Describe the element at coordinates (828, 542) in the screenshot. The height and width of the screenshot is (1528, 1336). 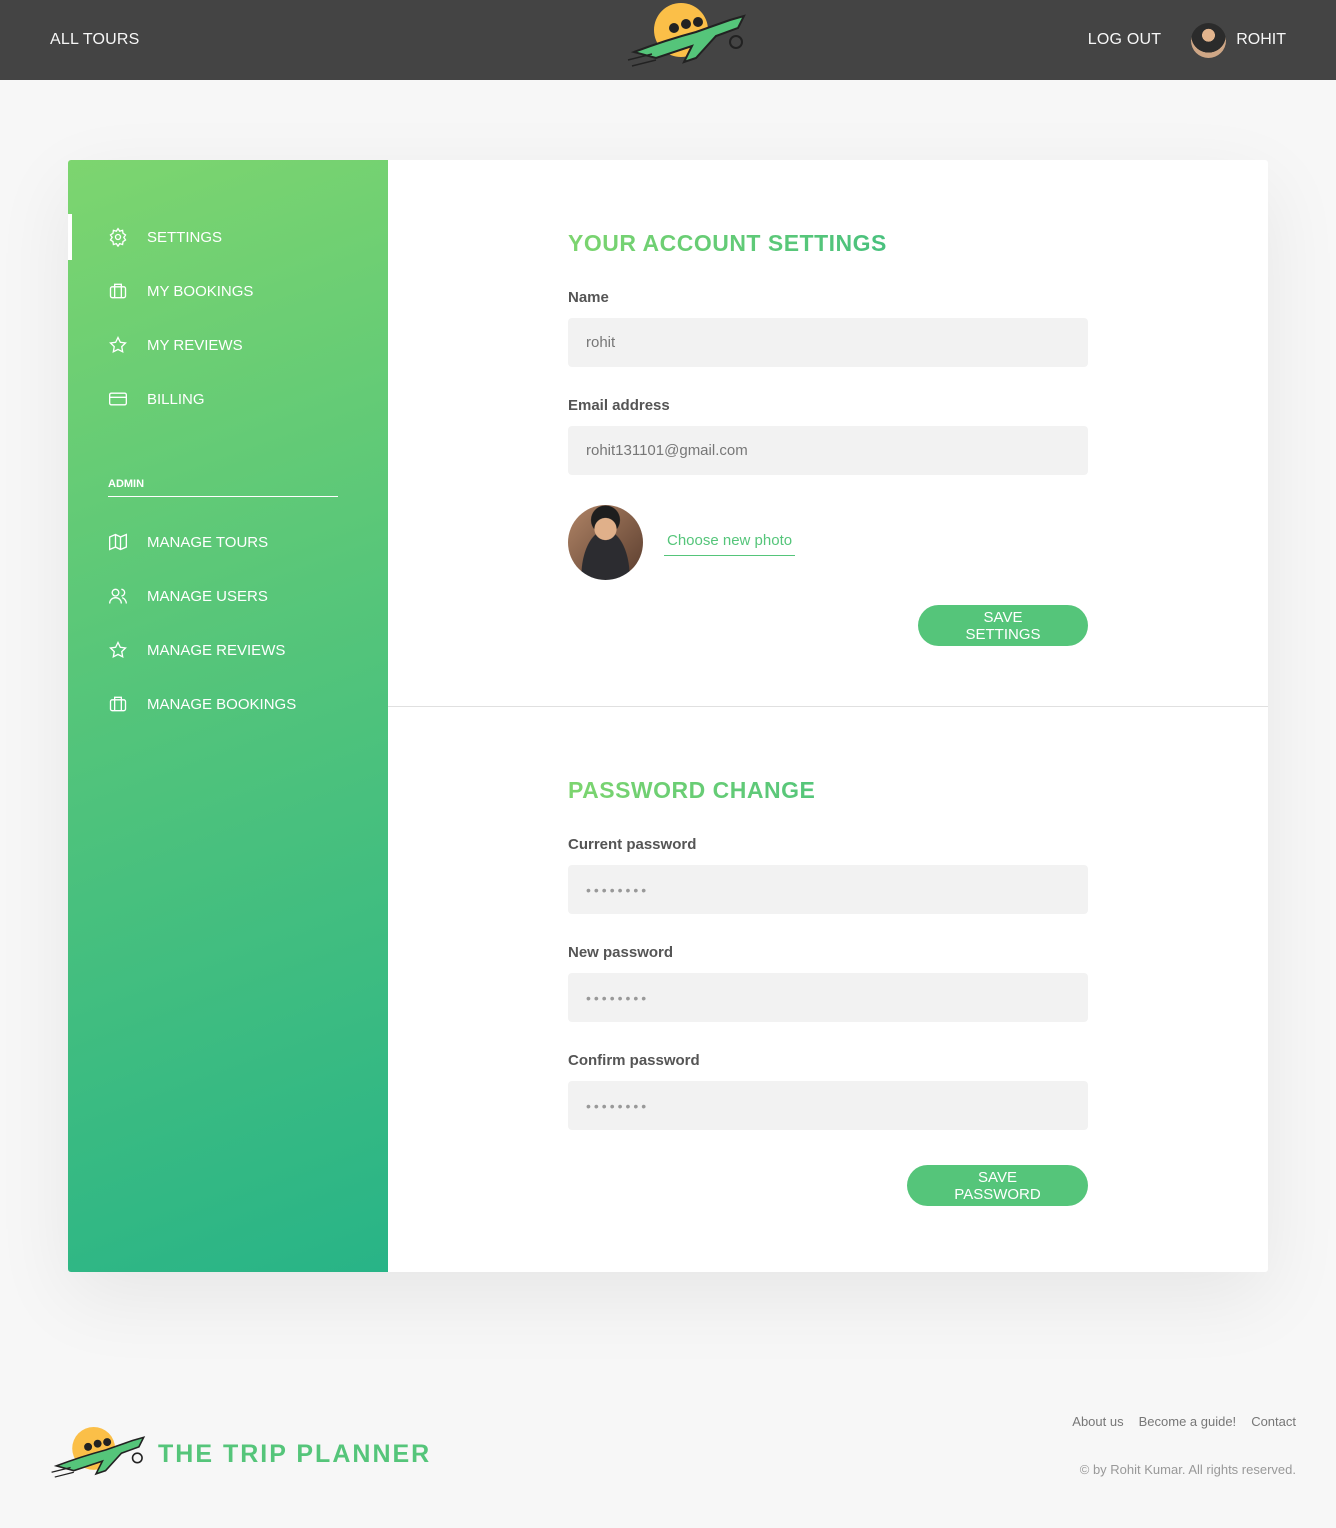
I see `photo-upload-row: Choose new photo` at that location.